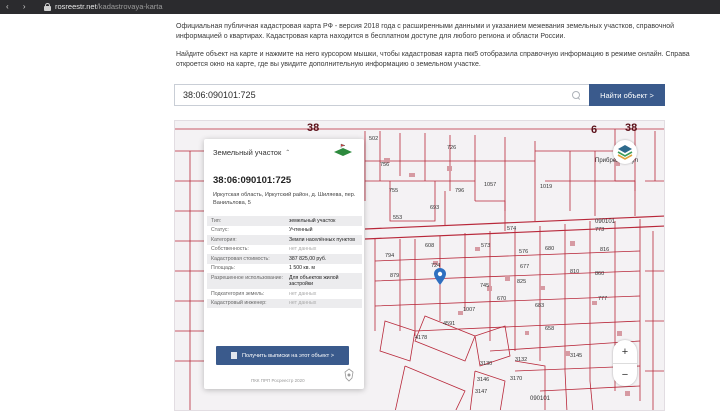  What do you see at coordinates (486, 246) in the screenshot?
I see `plot-label: 573` at bounding box center [486, 246].